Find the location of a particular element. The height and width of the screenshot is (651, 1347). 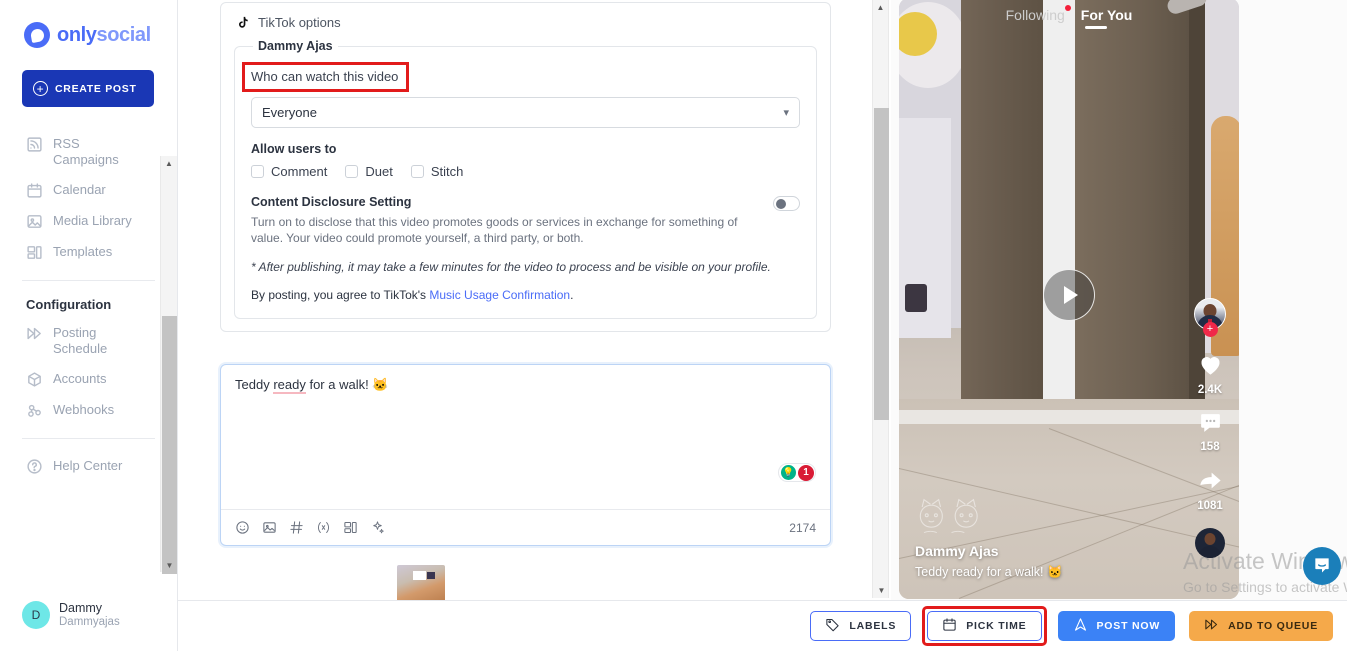

add-to-queue-button-label: ADD TO QUEUE is located at coordinates (1273, 626).